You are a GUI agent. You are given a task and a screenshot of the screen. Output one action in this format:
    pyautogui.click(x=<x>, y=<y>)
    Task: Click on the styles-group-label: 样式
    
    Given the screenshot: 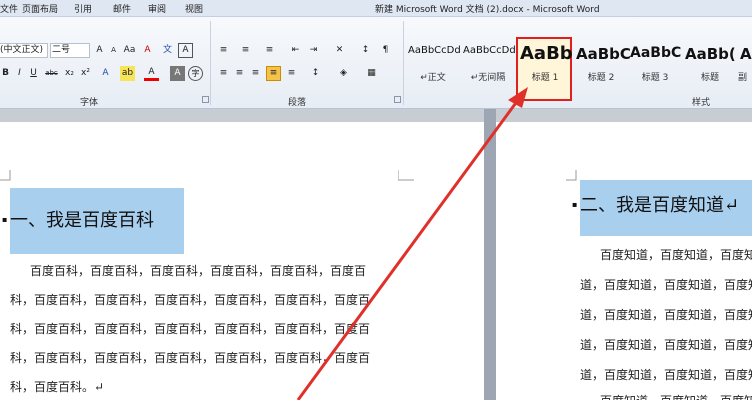 What is the action you would take?
    pyautogui.click(x=701, y=103)
    